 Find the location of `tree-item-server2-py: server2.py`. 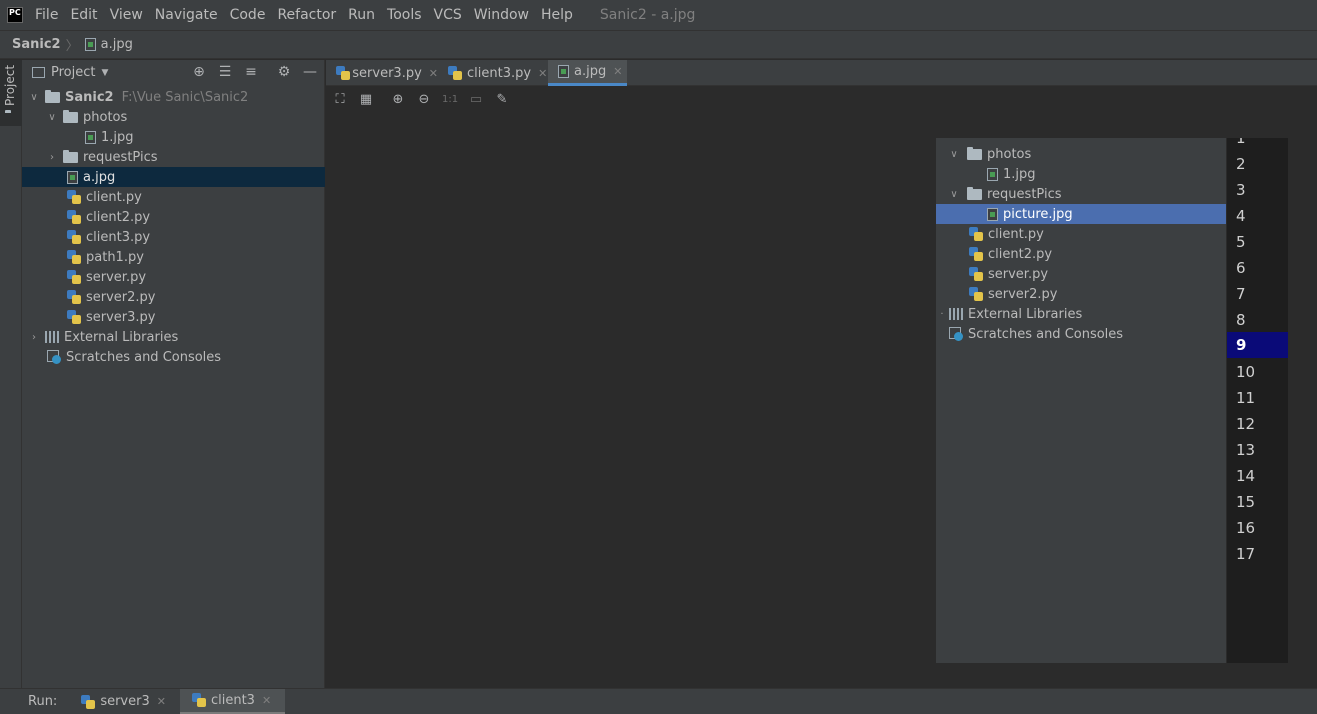

tree-item-server2-py: server2.py is located at coordinates (173, 297).